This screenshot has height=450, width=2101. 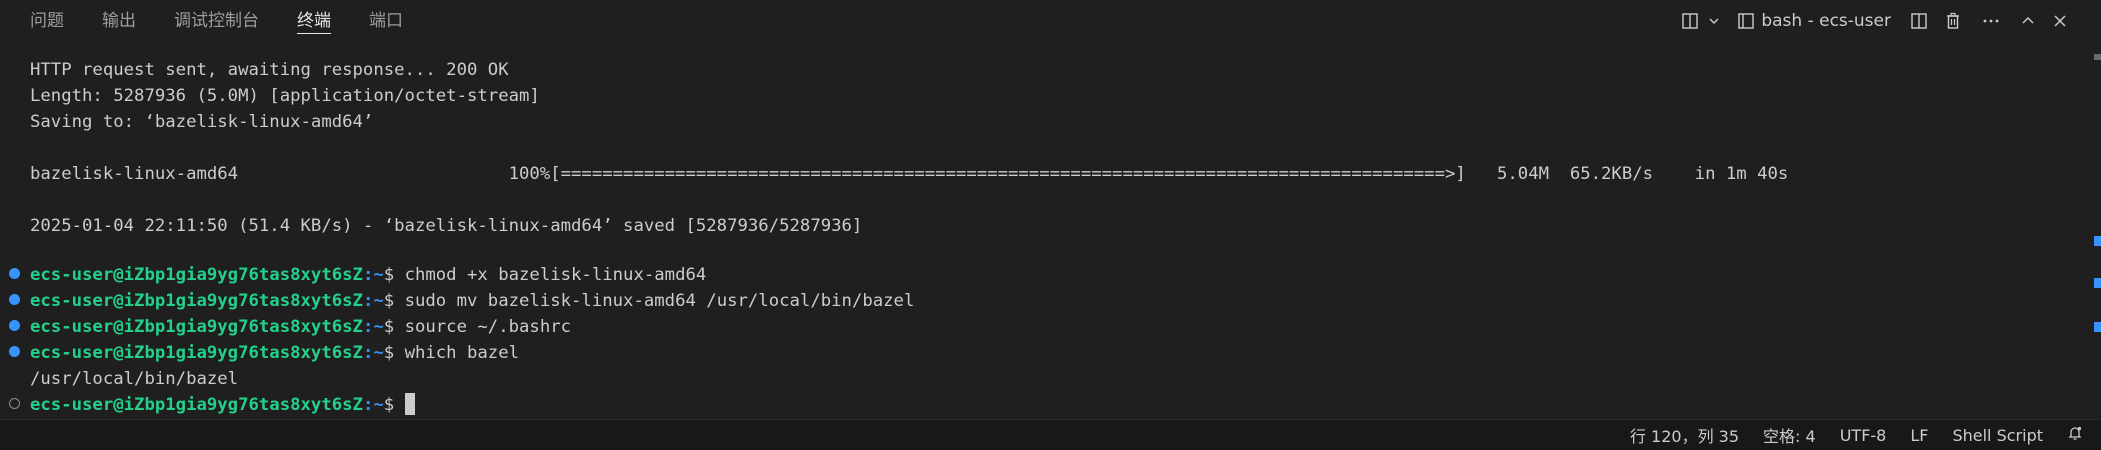 I want to click on status-bar: 行 120，列 35 空格: 4 UTF-8 LF Shell Script, so click(x=1050, y=434).